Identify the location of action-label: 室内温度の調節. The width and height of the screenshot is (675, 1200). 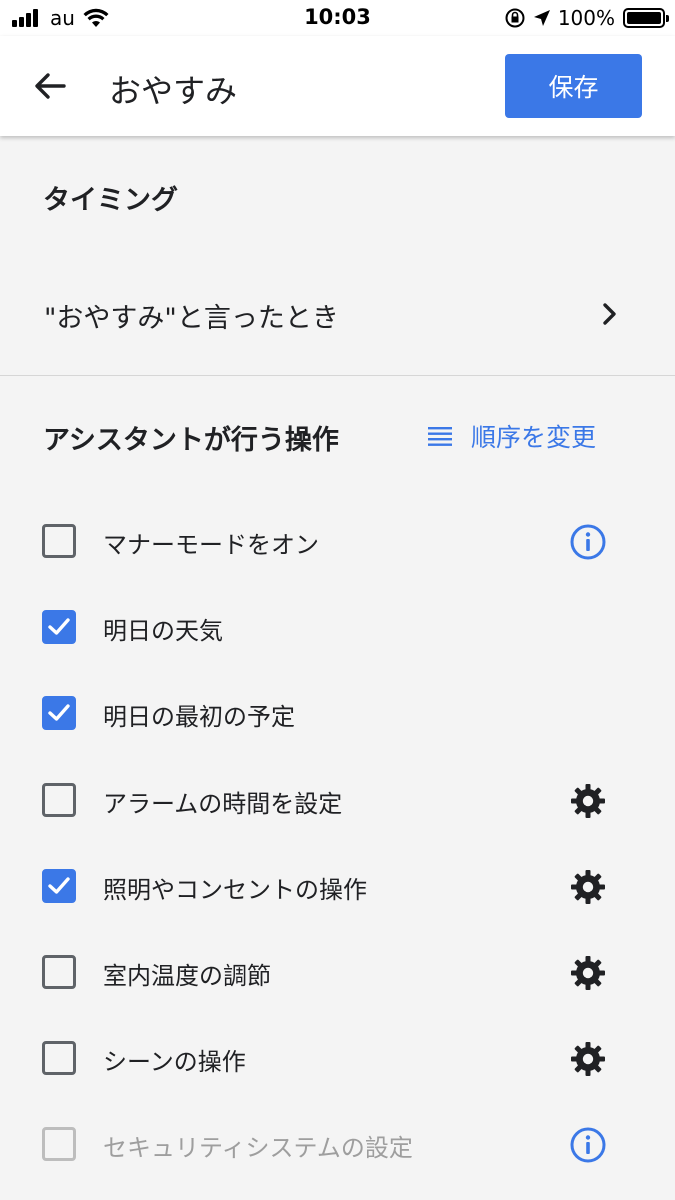
(187, 976).